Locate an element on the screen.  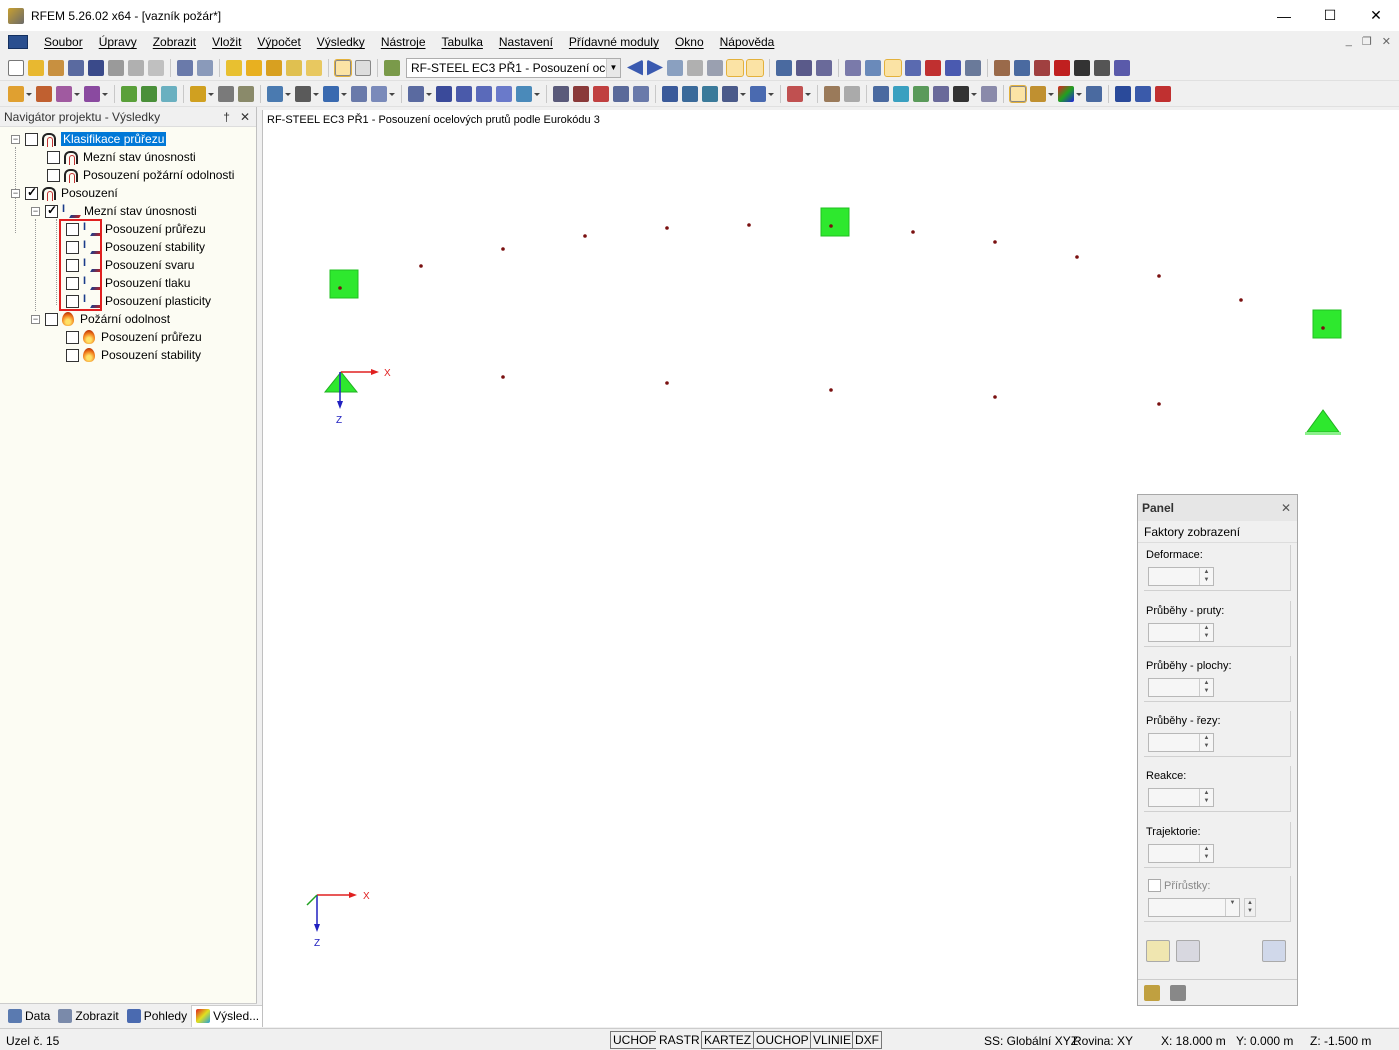
next-arrow-icon is located at coordinates (655, 67).